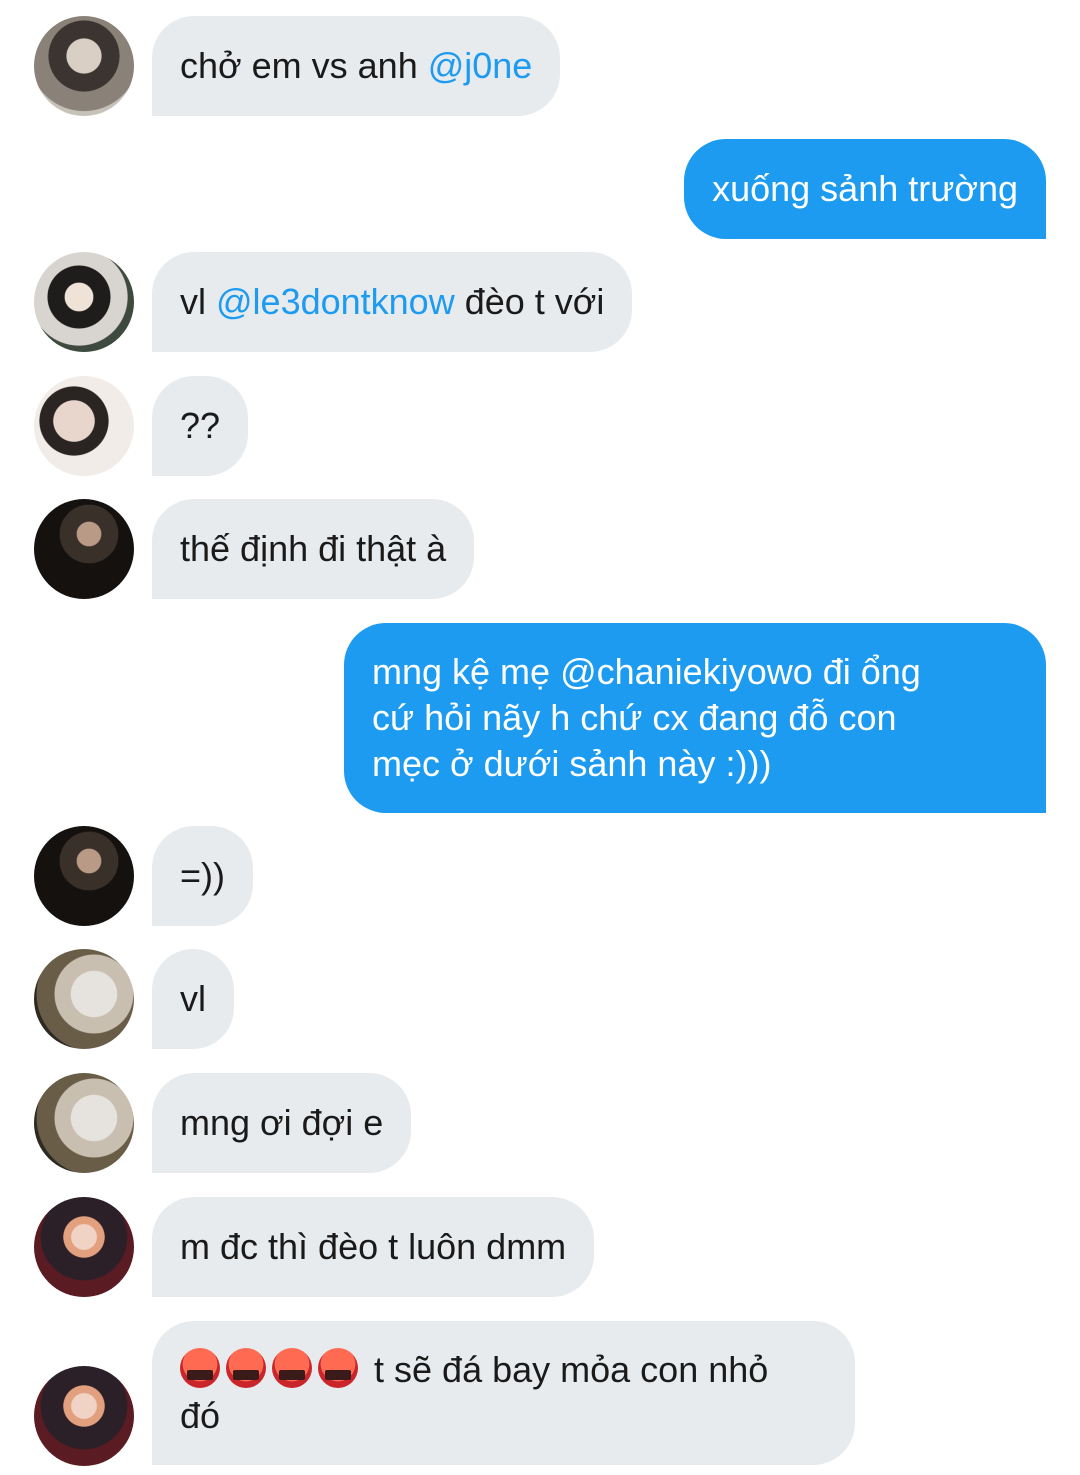 This screenshot has height=1475, width=1080. I want to click on incoming-message-bubble: thế định đi thật à, so click(313, 549).